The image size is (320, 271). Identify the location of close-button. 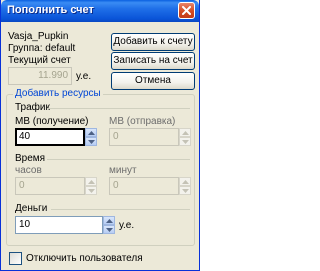
(186, 10).